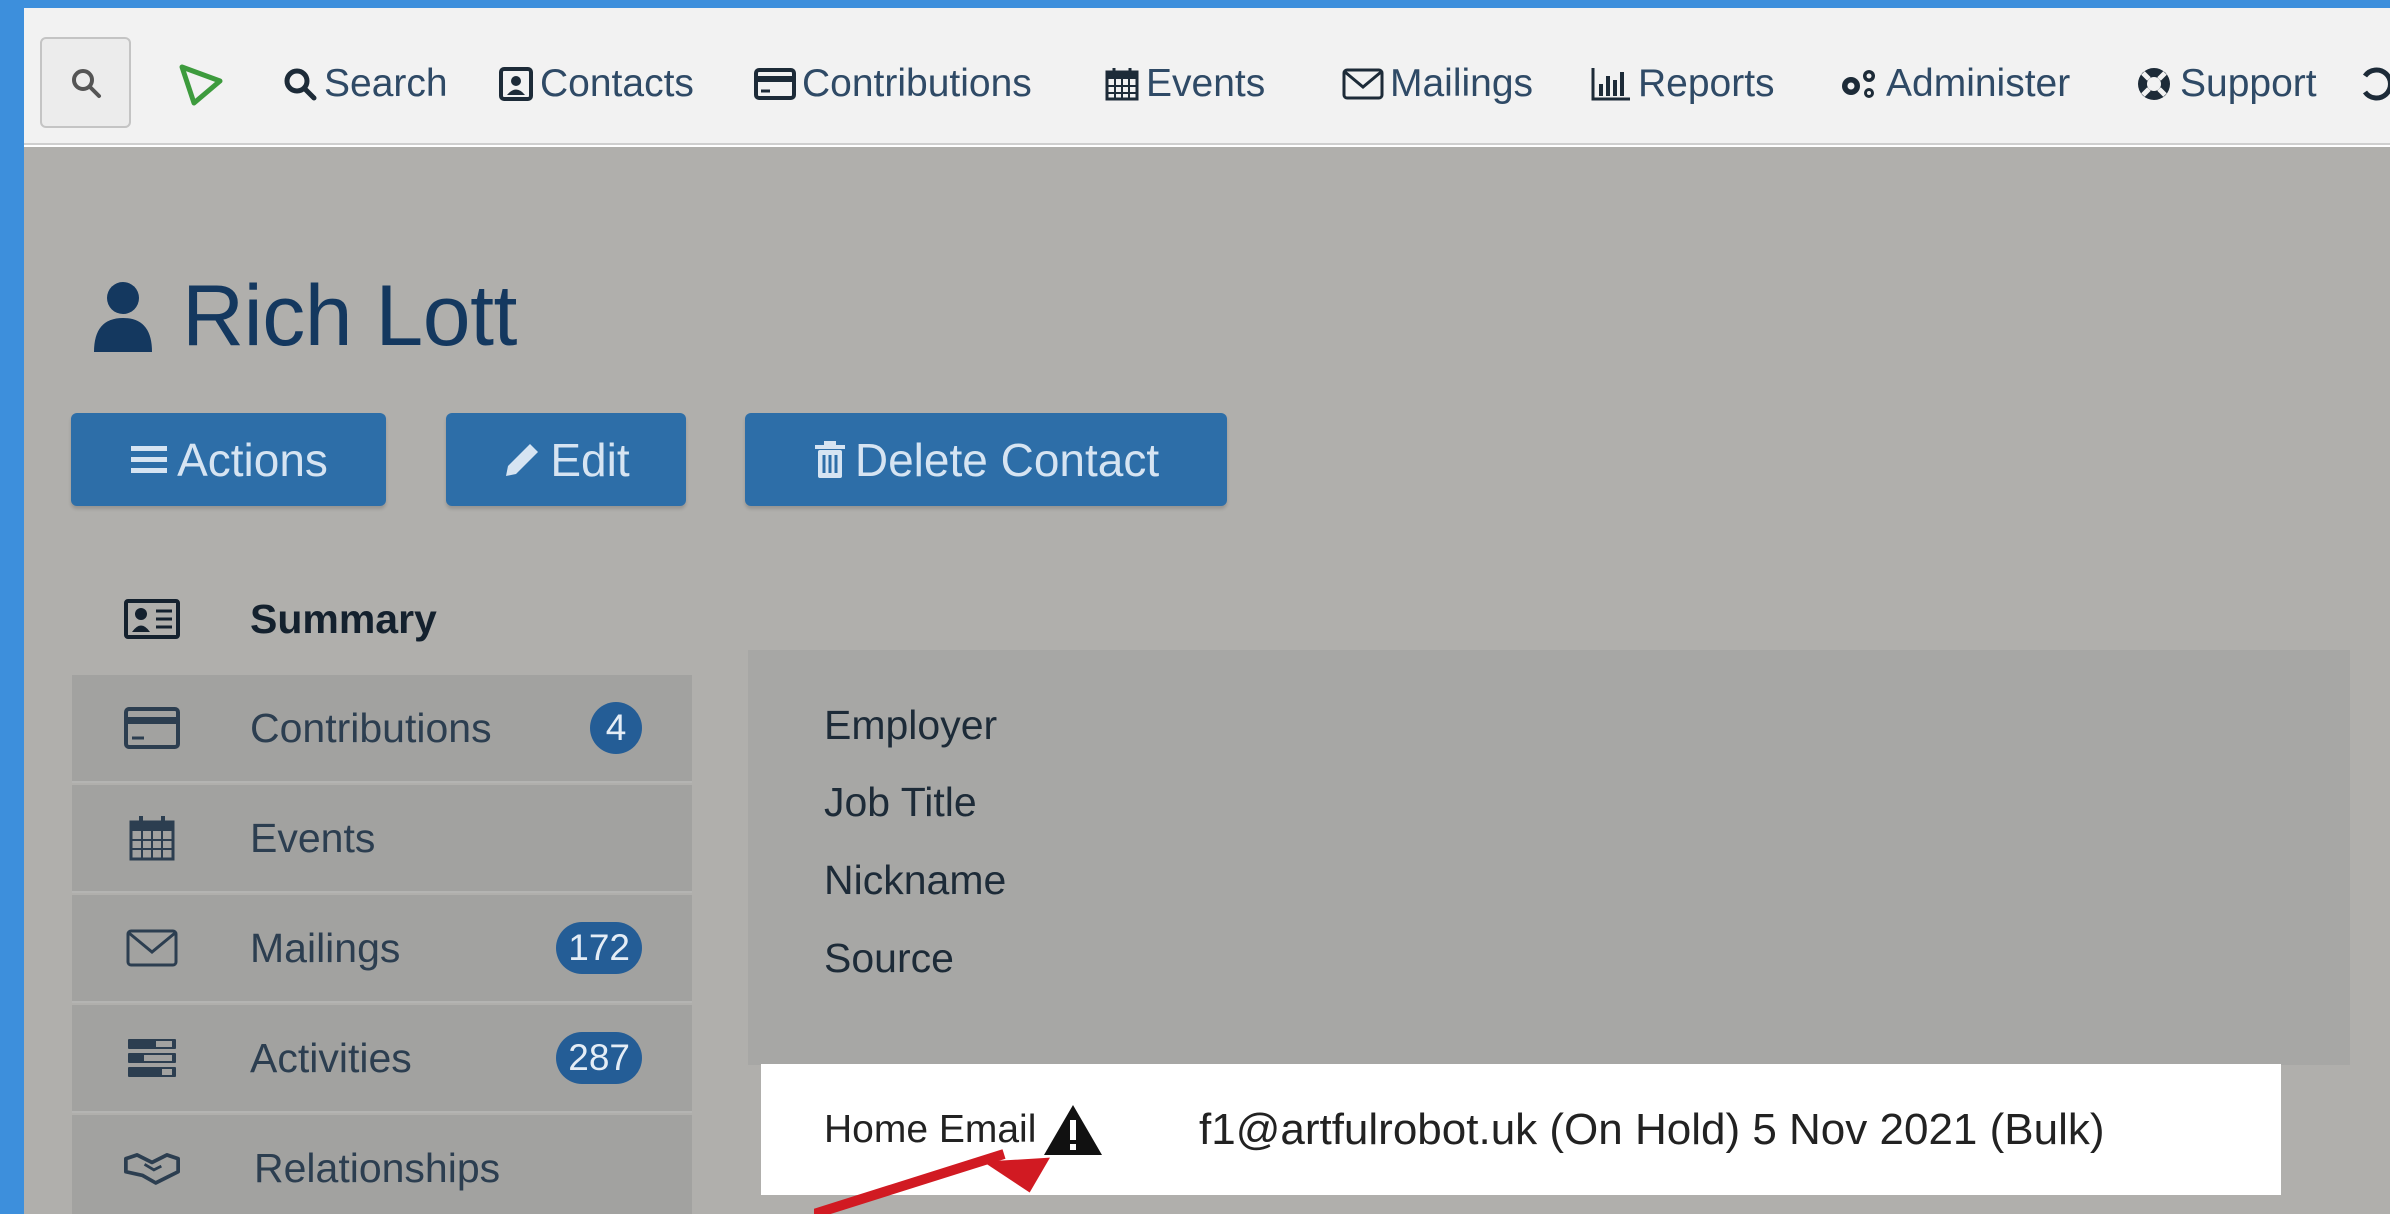 The height and width of the screenshot is (1214, 2390). I want to click on actions-button-label: Actions, so click(252, 459).